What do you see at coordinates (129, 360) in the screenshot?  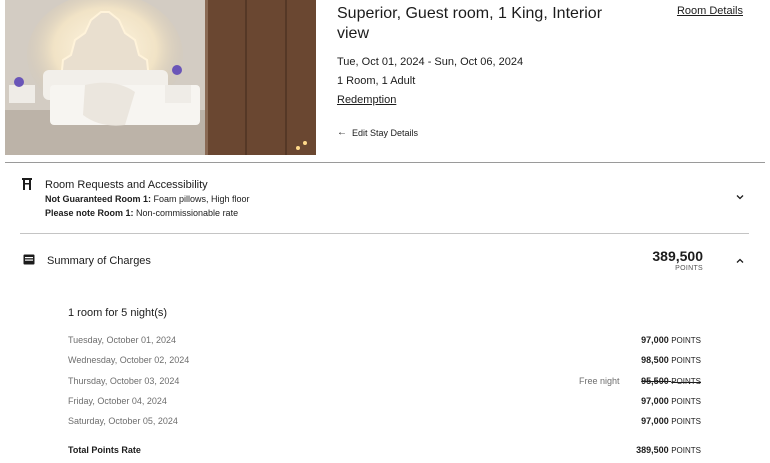 I see `night-date: Wednesday, October 02, 2024` at bounding box center [129, 360].